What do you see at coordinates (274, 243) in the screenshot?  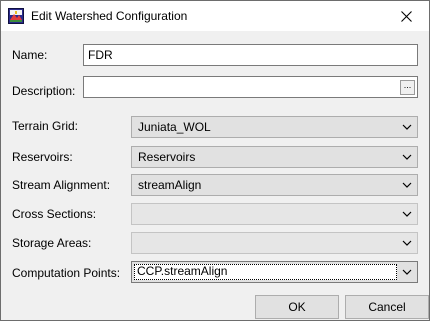 I see `storage-areas-dropdown` at bounding box center [274, 243].